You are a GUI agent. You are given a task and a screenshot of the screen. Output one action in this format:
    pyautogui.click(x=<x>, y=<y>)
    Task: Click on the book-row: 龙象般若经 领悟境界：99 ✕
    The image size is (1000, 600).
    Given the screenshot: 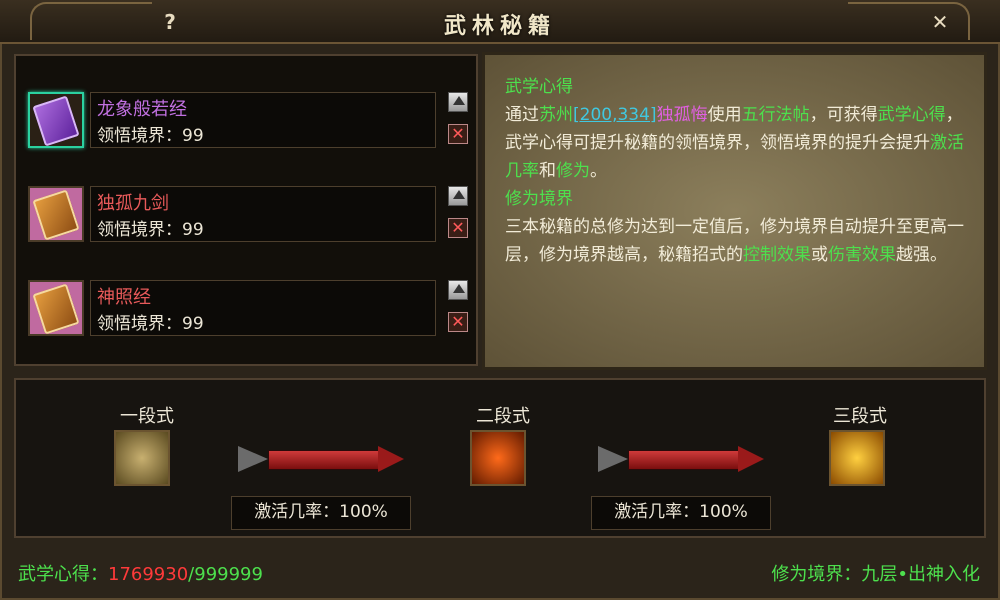 What is the action you would take?
    pyautogui.click(x=248, y=126)
    